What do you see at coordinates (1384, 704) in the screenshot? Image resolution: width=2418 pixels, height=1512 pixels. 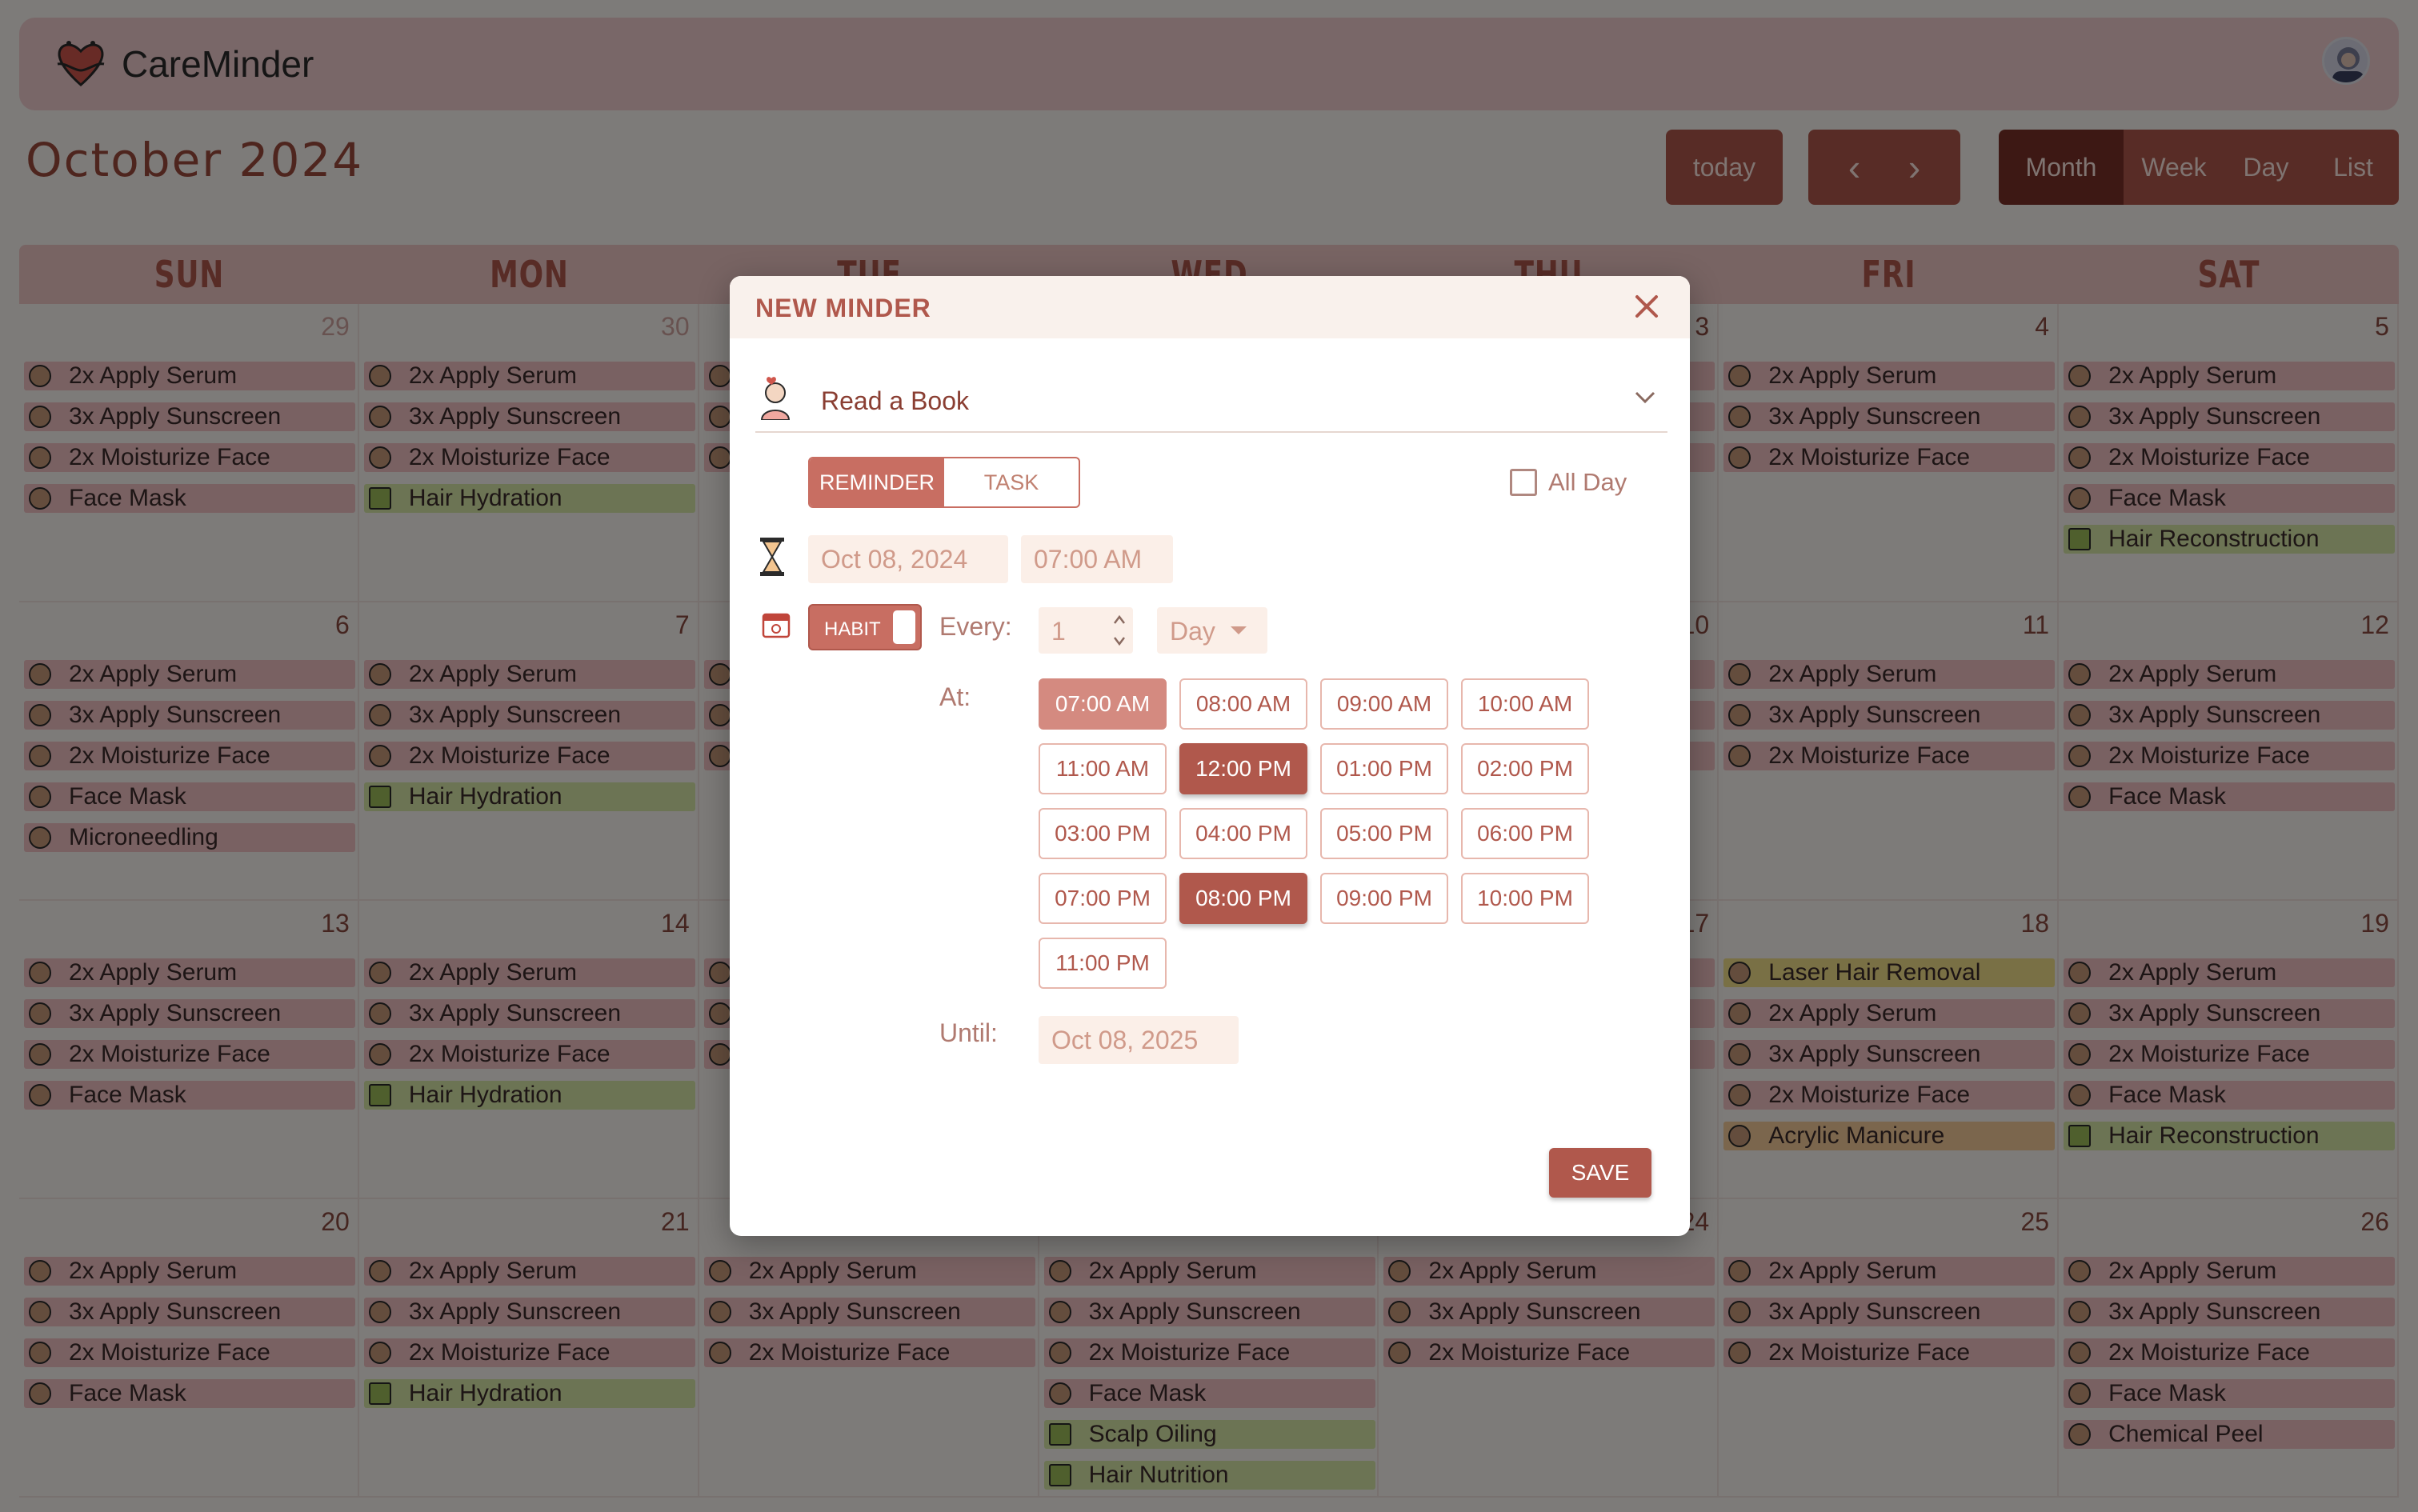 I see `time-slot-button: 09:00 AM` at bounding box center [1384, 704].